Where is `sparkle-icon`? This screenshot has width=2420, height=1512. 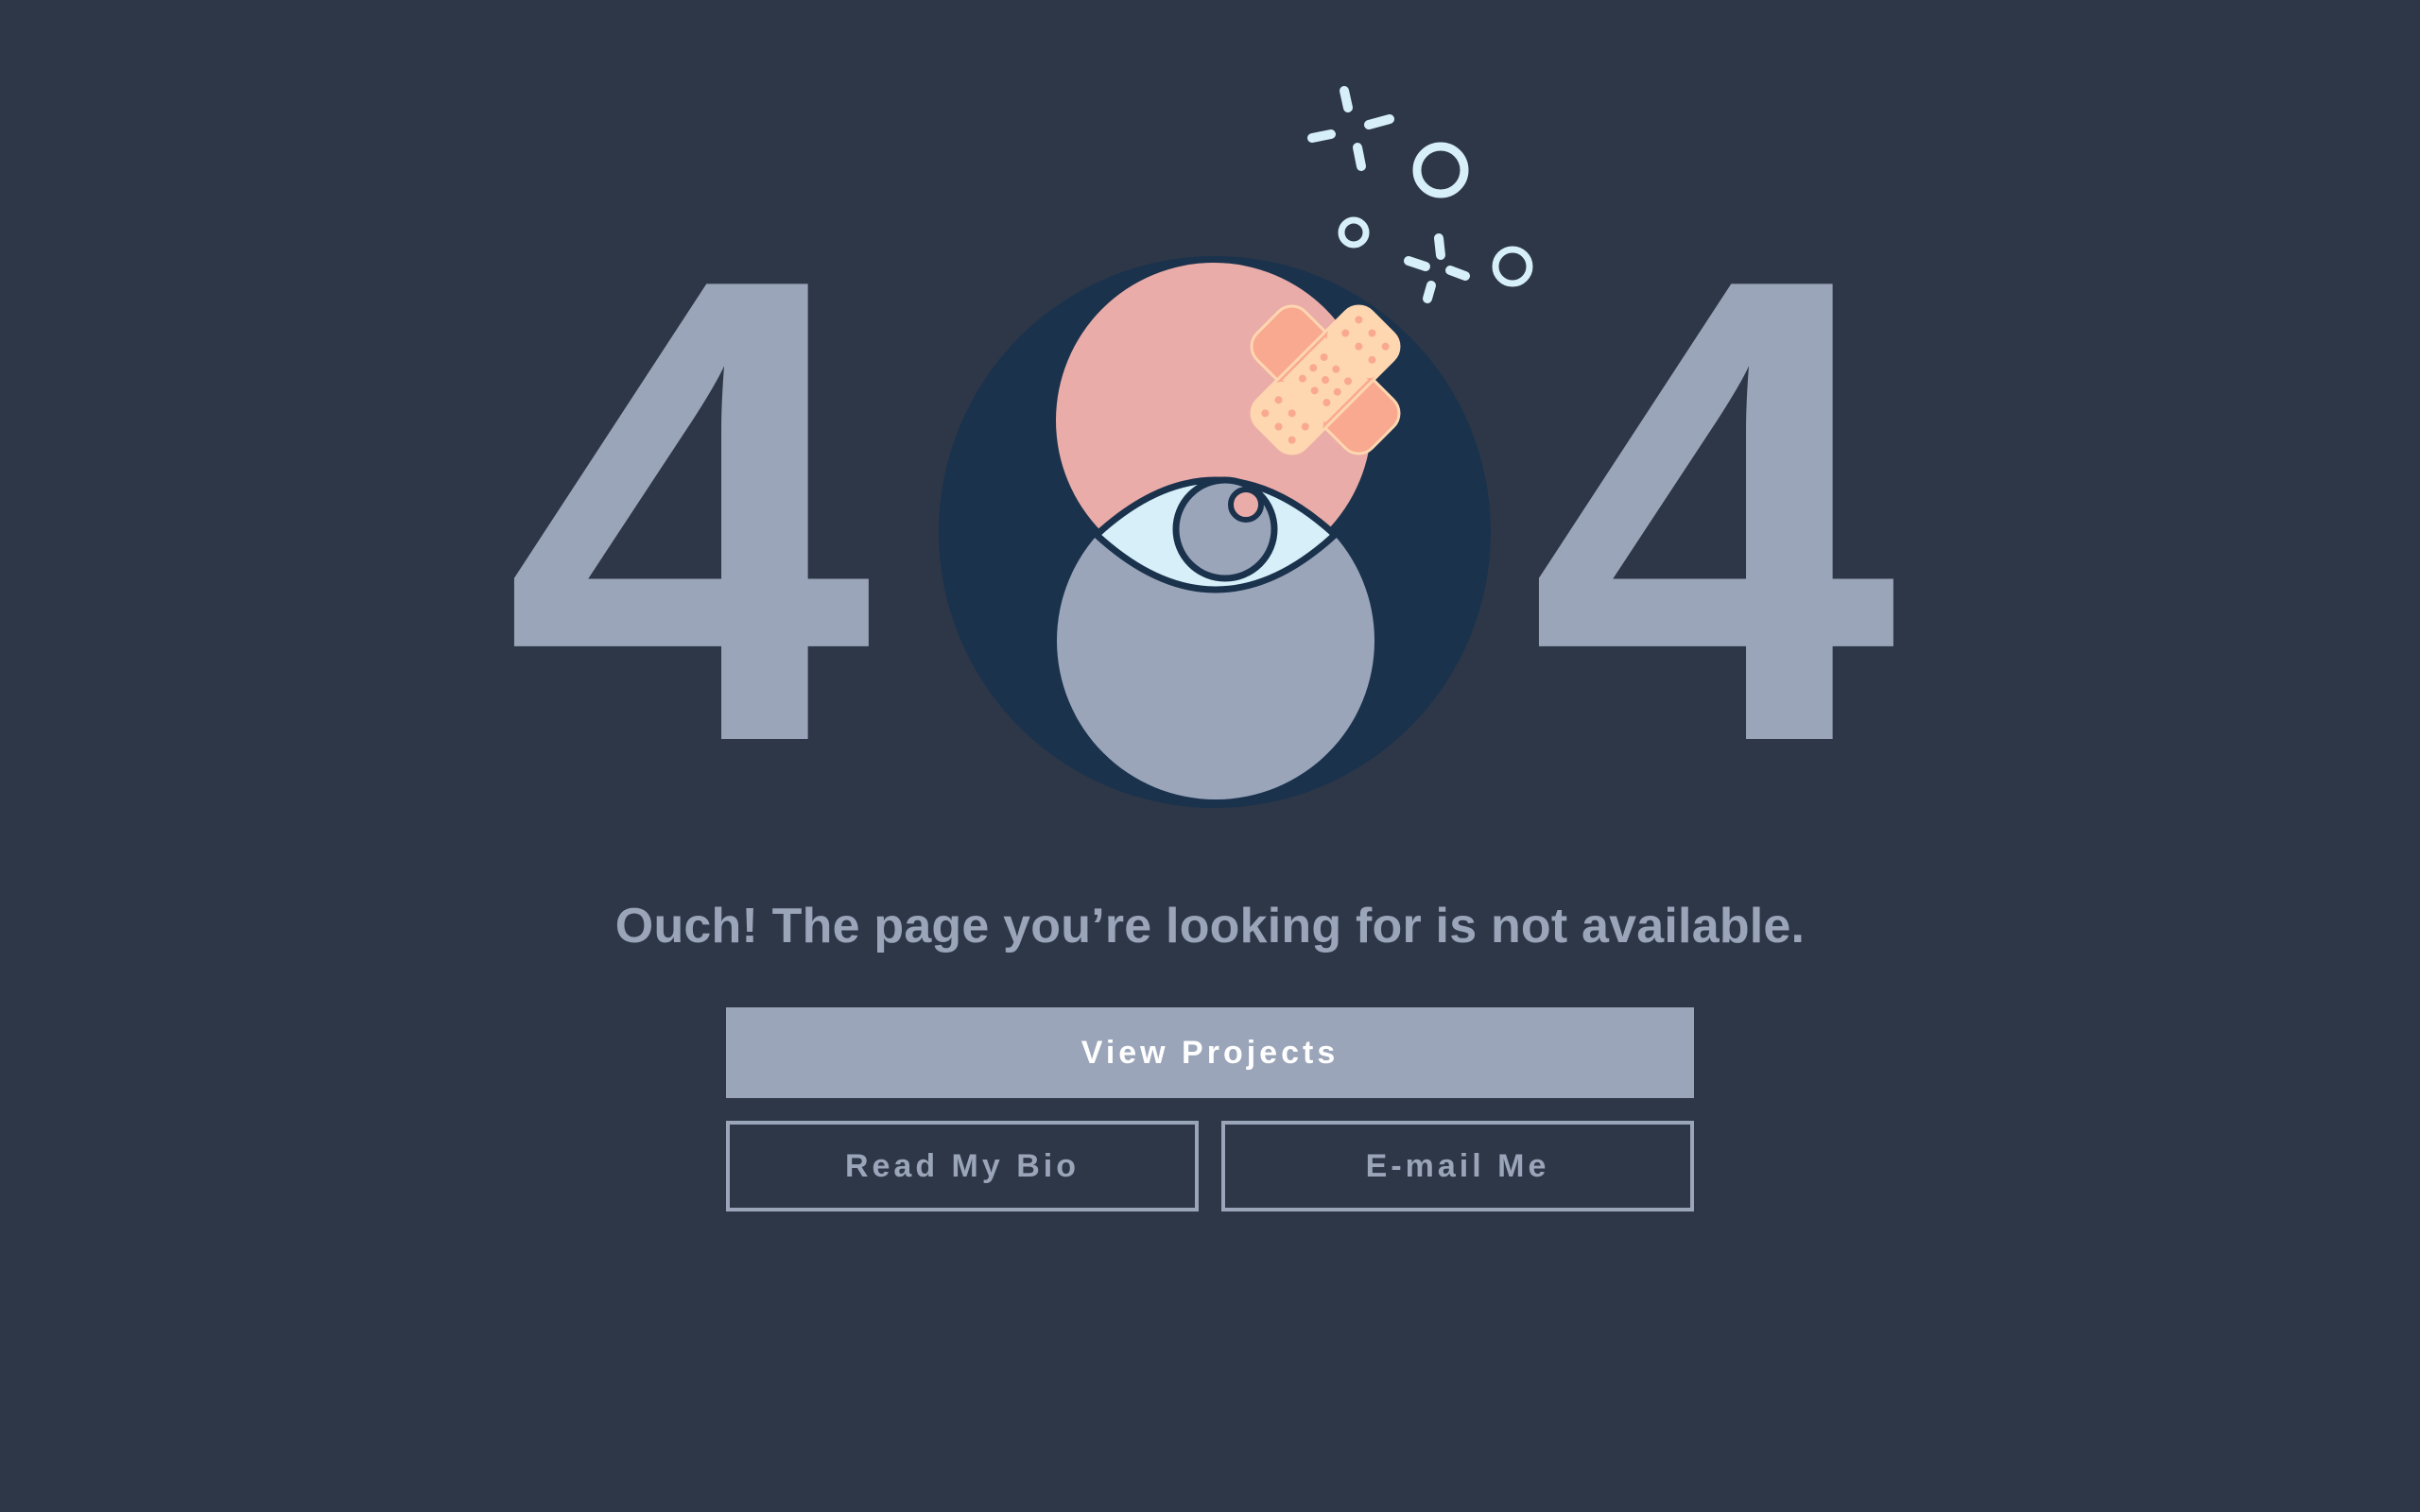 sparkle-icon is located at coordinates (1420, 194).